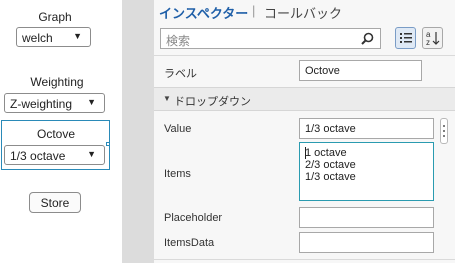  Describe the element at coordinates (366, 217) in the screenshot. I see `placeholder-property-field` at that location.